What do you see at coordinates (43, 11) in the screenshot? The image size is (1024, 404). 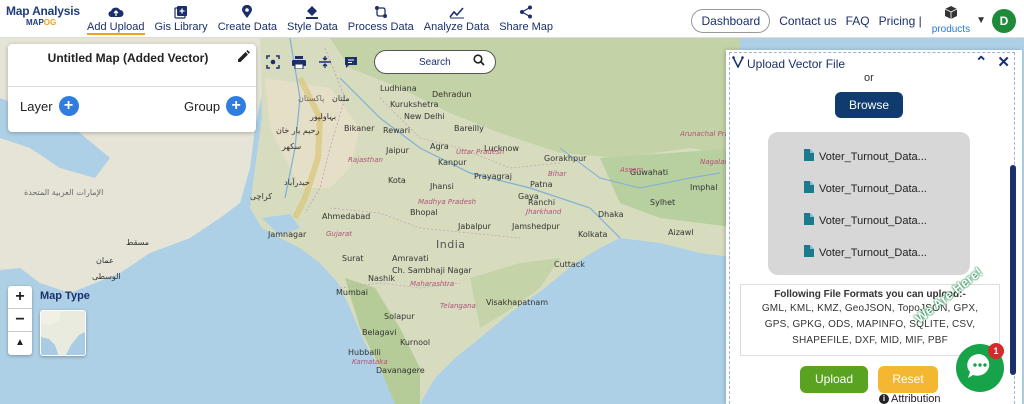 I see `brand-name: Map Analysis` at bounding box center [43, 11].